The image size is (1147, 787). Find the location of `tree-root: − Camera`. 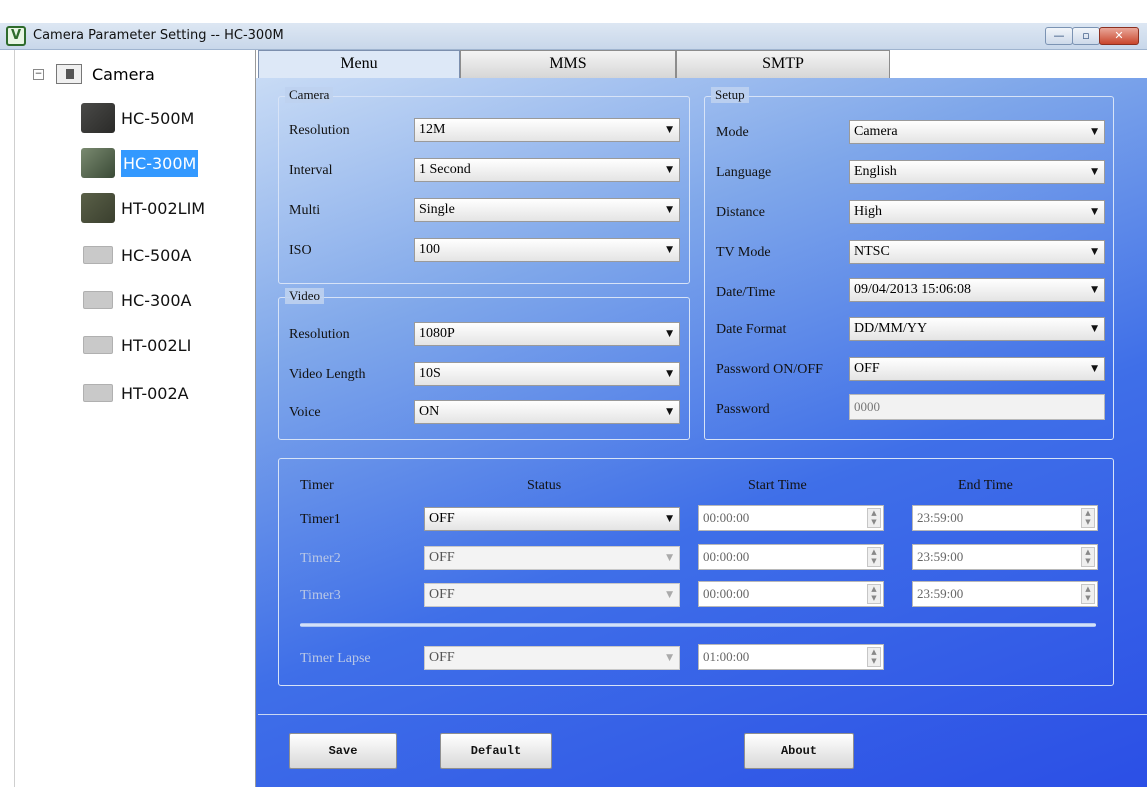

tree-root: − Camera is located at coordinates (94, 74).